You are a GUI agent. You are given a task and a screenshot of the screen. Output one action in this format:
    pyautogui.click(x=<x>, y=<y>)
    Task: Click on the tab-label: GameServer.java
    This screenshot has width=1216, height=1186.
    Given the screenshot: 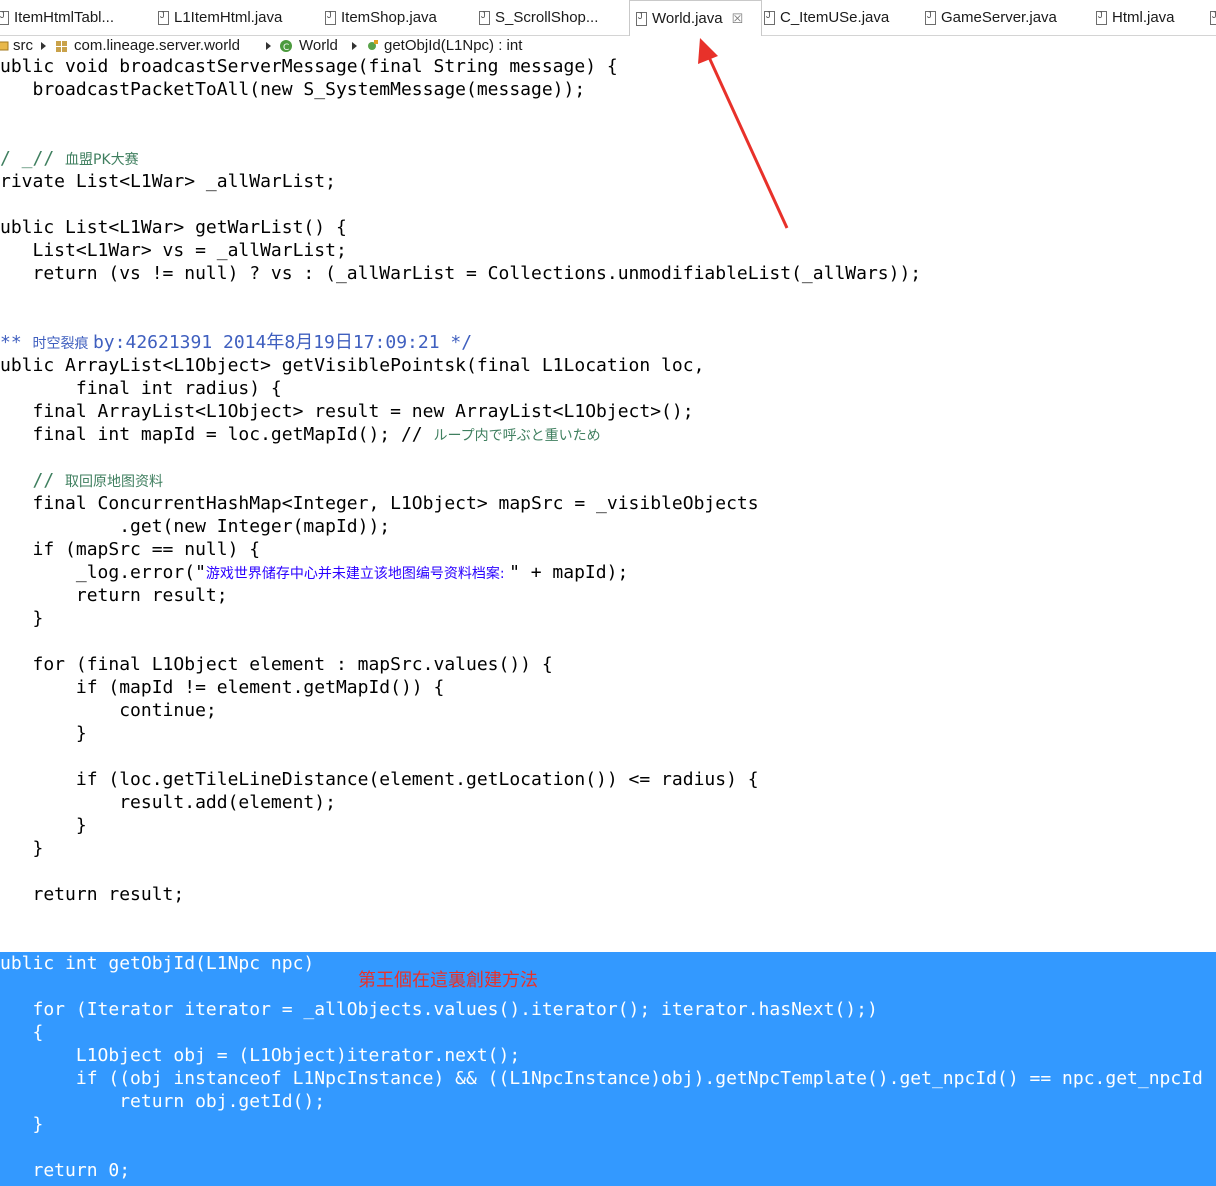 What is the action you would take?
    pyautogui.click(x=999, y=17)
    